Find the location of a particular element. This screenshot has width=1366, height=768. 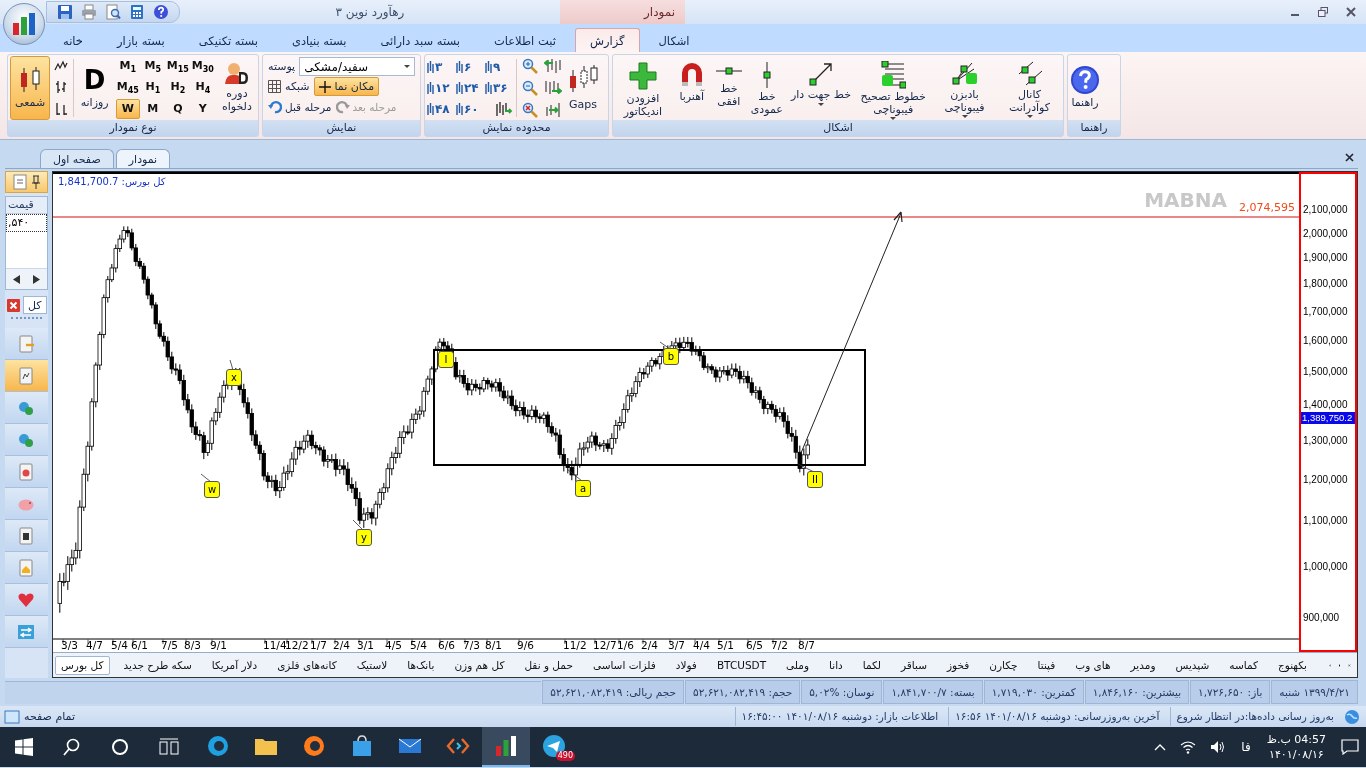

range-button: ۳ is located at coordinates (441, 66).